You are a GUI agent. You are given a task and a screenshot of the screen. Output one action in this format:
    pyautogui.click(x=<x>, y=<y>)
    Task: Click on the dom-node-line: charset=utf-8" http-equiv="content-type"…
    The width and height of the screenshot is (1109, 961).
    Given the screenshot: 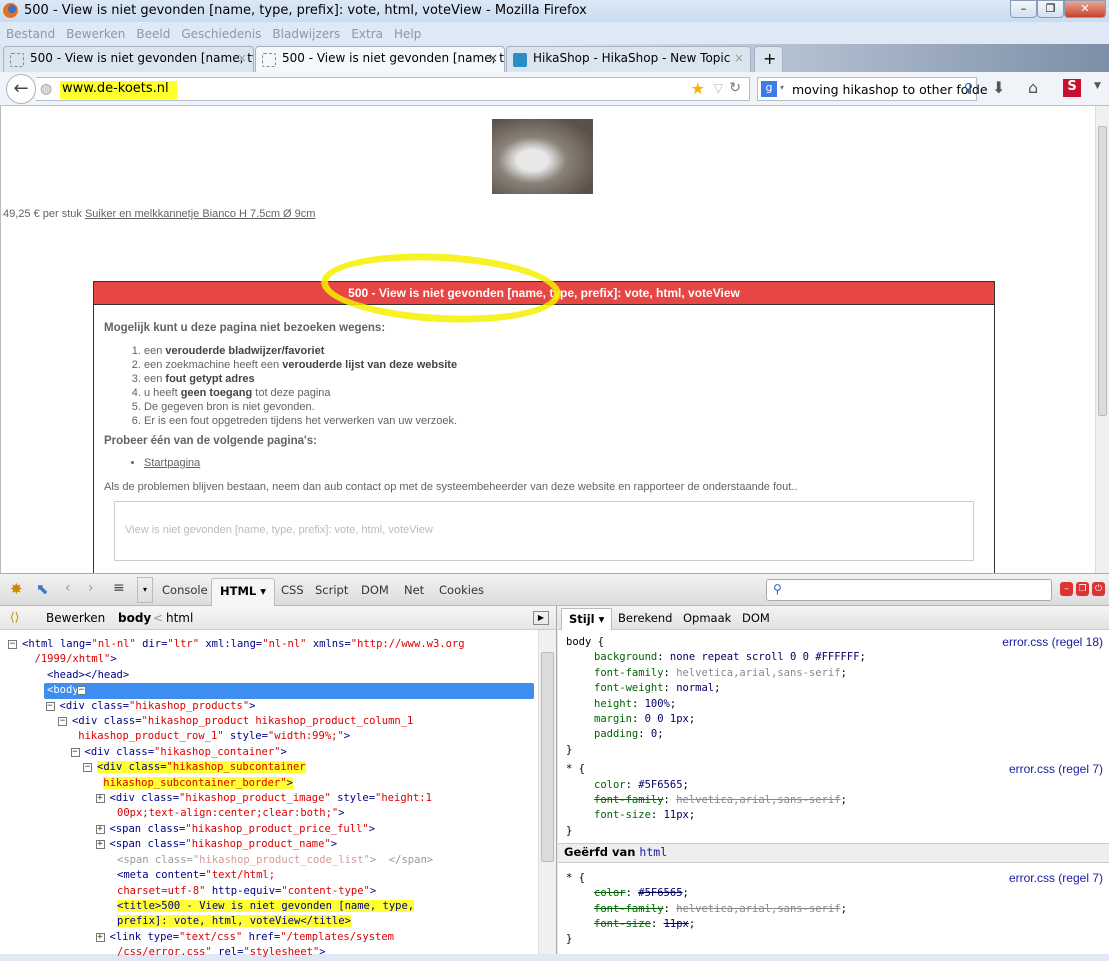 What is the action you would take?
    pyautogui.click(x=278, y=891)
    